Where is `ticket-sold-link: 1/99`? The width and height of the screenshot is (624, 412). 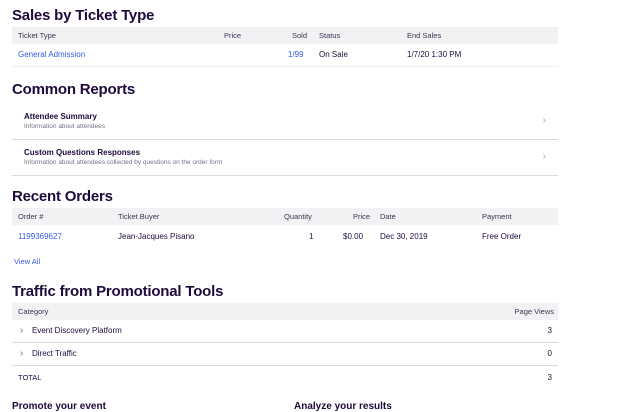
ticket-sold-link: 1/99 is located at coordinates (296, 55).